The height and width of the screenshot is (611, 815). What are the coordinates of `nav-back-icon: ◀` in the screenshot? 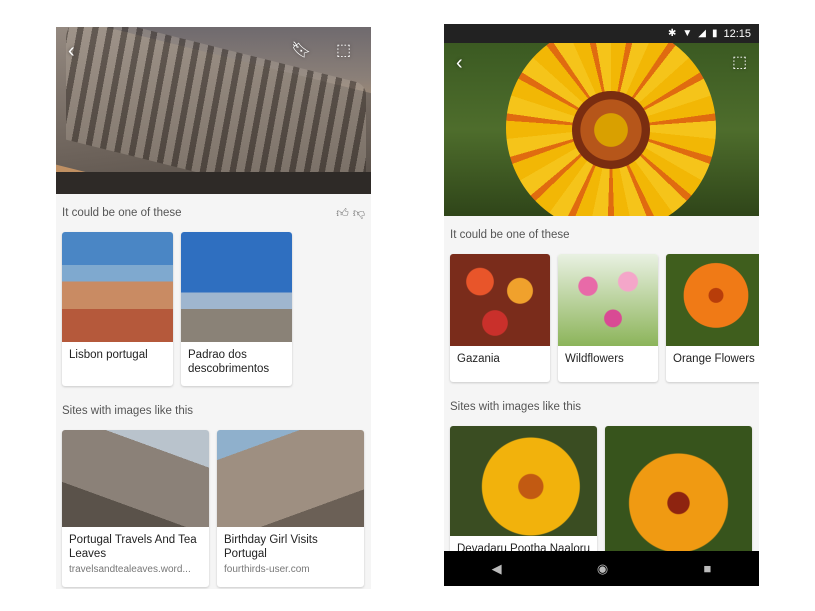 It's located at (497, 569).